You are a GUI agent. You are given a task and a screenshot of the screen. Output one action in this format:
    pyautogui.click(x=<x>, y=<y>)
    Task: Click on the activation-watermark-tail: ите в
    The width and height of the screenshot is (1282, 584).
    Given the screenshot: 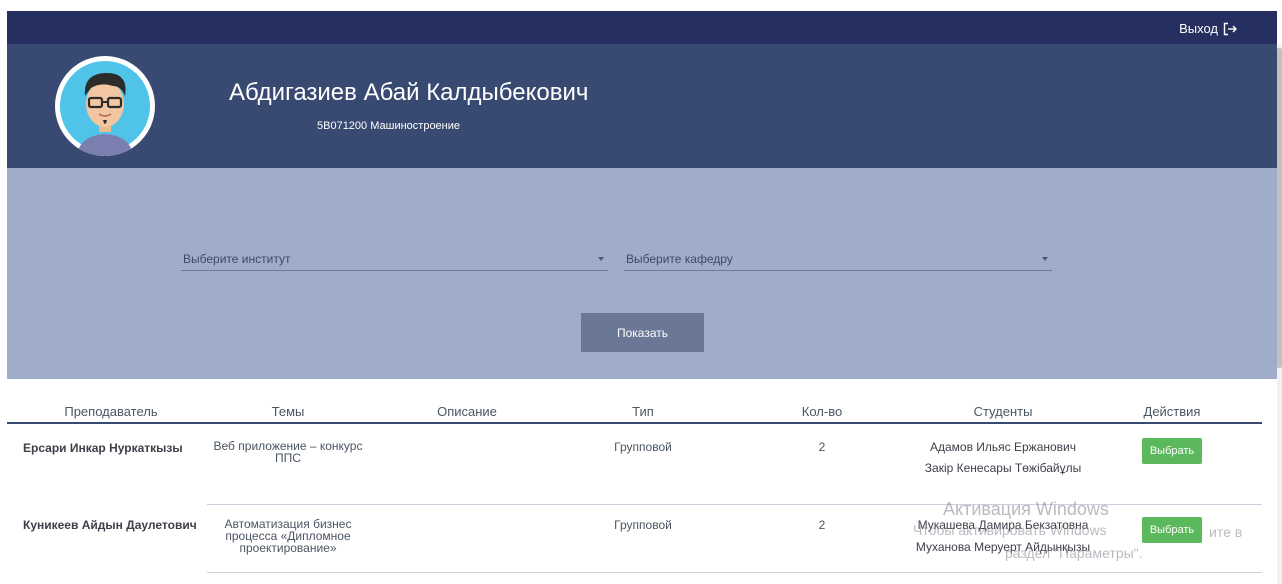 What is the action you would take?
    pyautogui.click(x=1226, y=532)
    